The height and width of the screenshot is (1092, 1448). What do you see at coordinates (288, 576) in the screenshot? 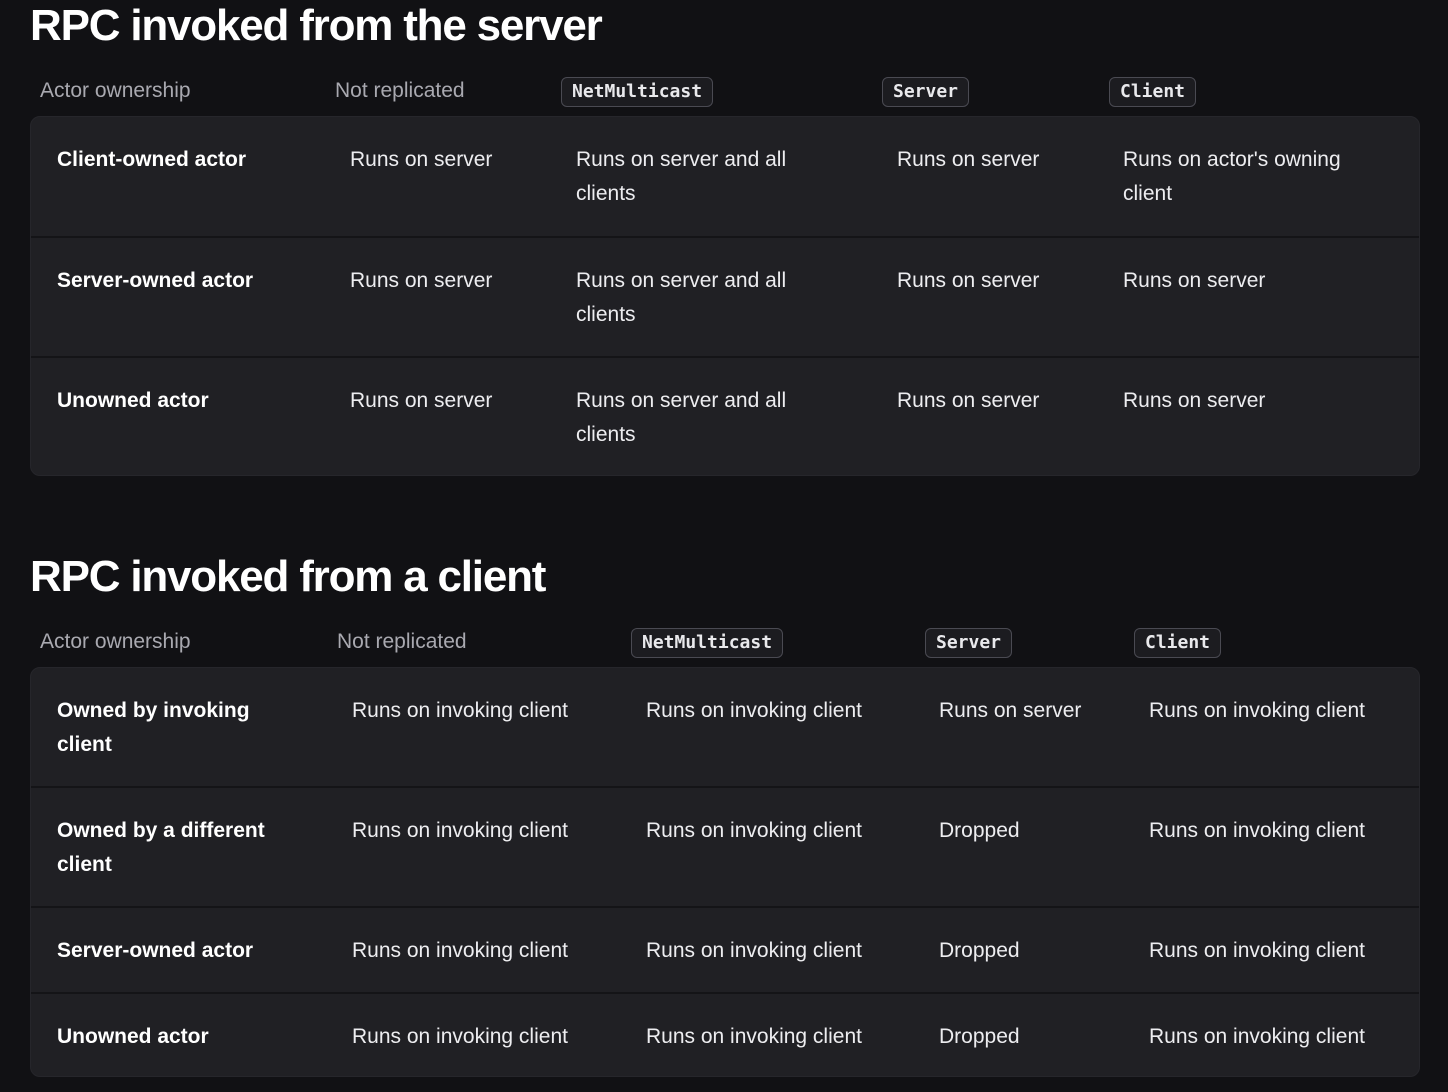
I see `section-title: RPC invoked from a client` at bounding box center [288, 576].